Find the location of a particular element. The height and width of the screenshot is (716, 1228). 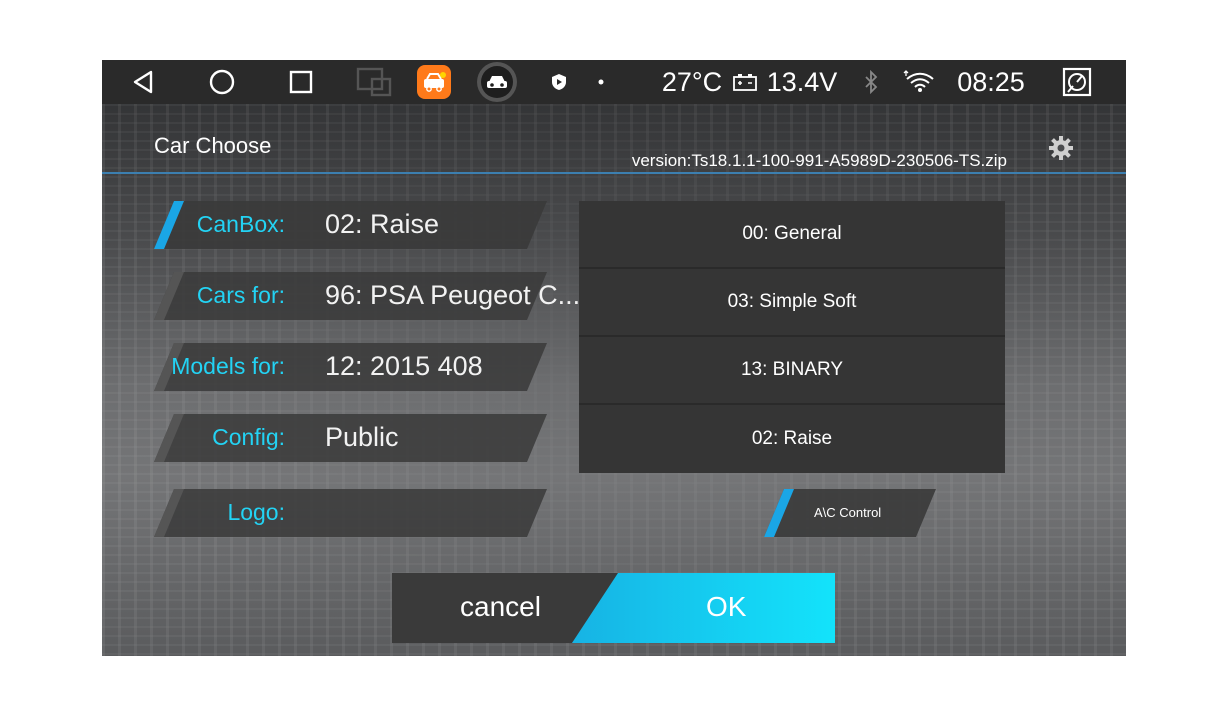

dialog-buttons: cancel OK is located at coordinates (613, 608).